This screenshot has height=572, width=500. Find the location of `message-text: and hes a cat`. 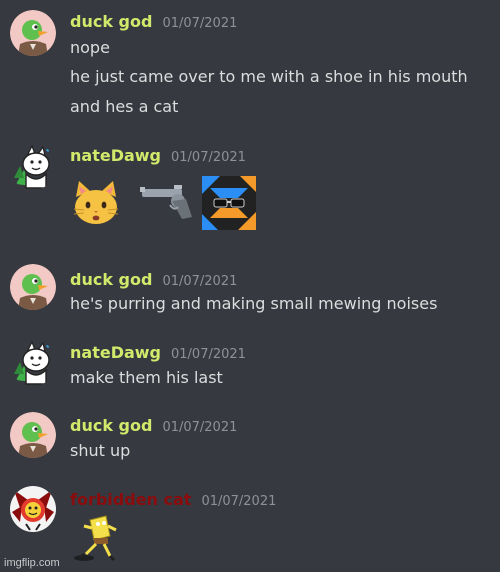

message-text: and hes a cat is located at coordinates (124, 106).